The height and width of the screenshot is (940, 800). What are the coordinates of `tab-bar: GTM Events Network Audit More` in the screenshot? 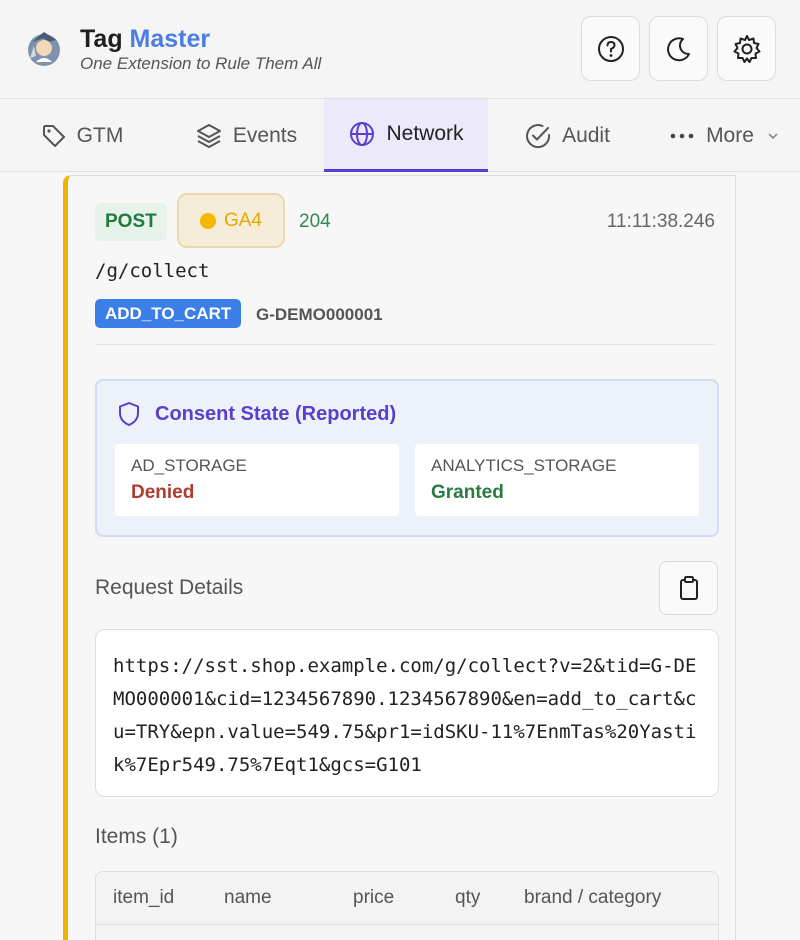 It's located at (400, 135).